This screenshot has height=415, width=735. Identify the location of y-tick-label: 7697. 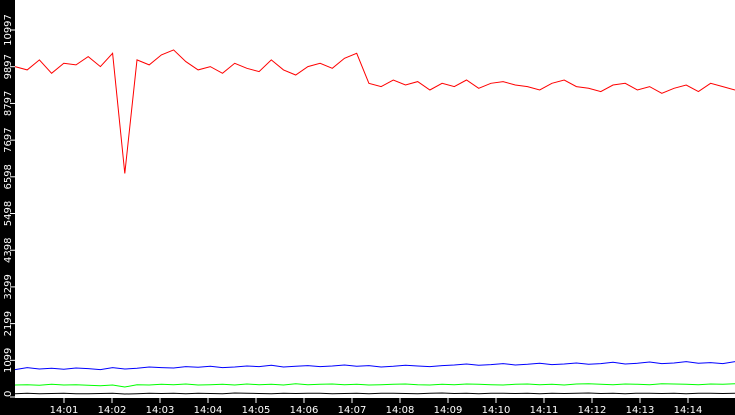
(8, 139).